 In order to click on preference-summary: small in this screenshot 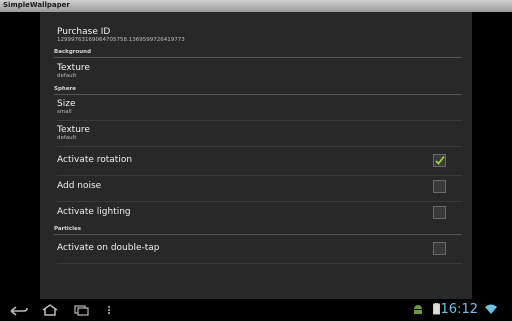, I will do `click(64, 112)`.